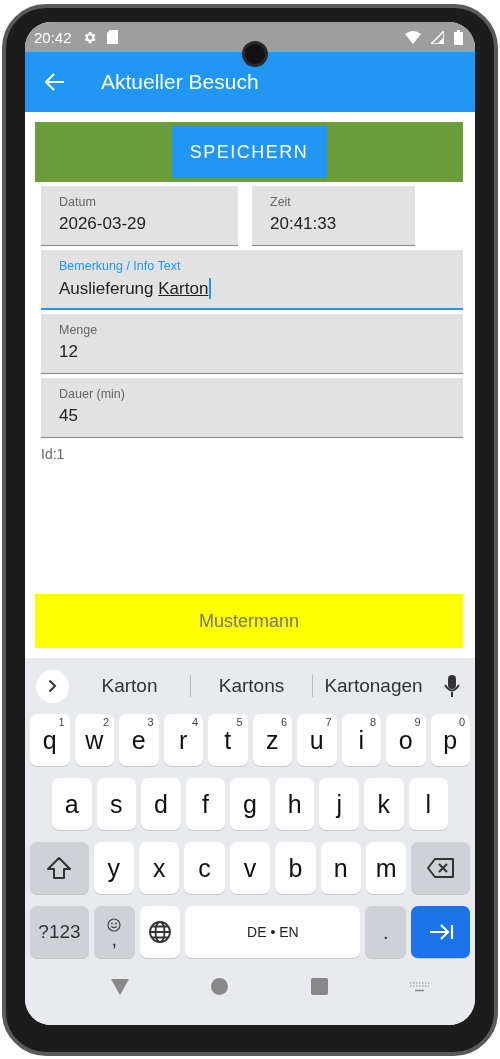  What do you see at coordinates (437, 37) in the screenshot?
I see `signal-icon` at bounding box center [437, 37].